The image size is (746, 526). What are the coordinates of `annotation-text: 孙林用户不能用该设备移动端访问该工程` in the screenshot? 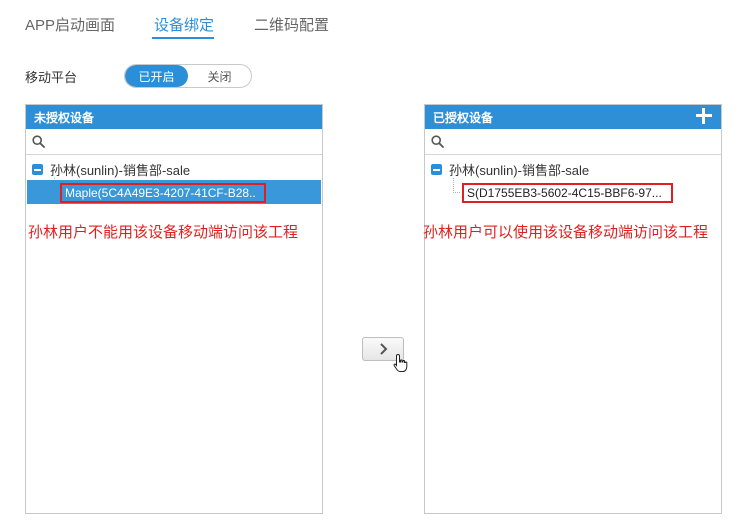 It's located at (163, 232).